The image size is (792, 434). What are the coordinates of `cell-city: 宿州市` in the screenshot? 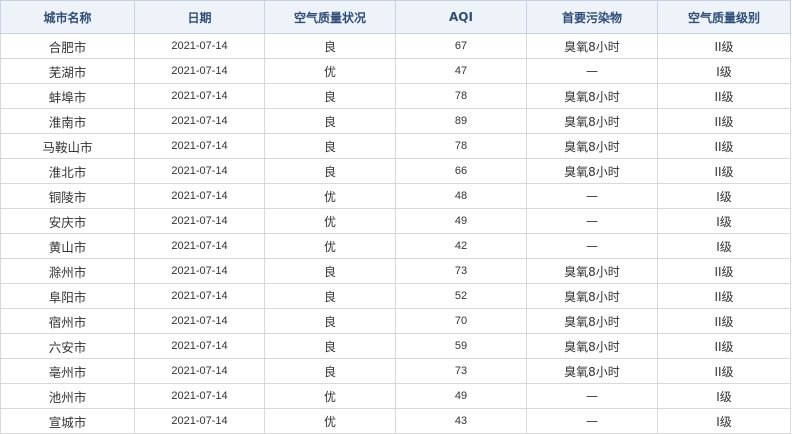 It's located at (67, 321).